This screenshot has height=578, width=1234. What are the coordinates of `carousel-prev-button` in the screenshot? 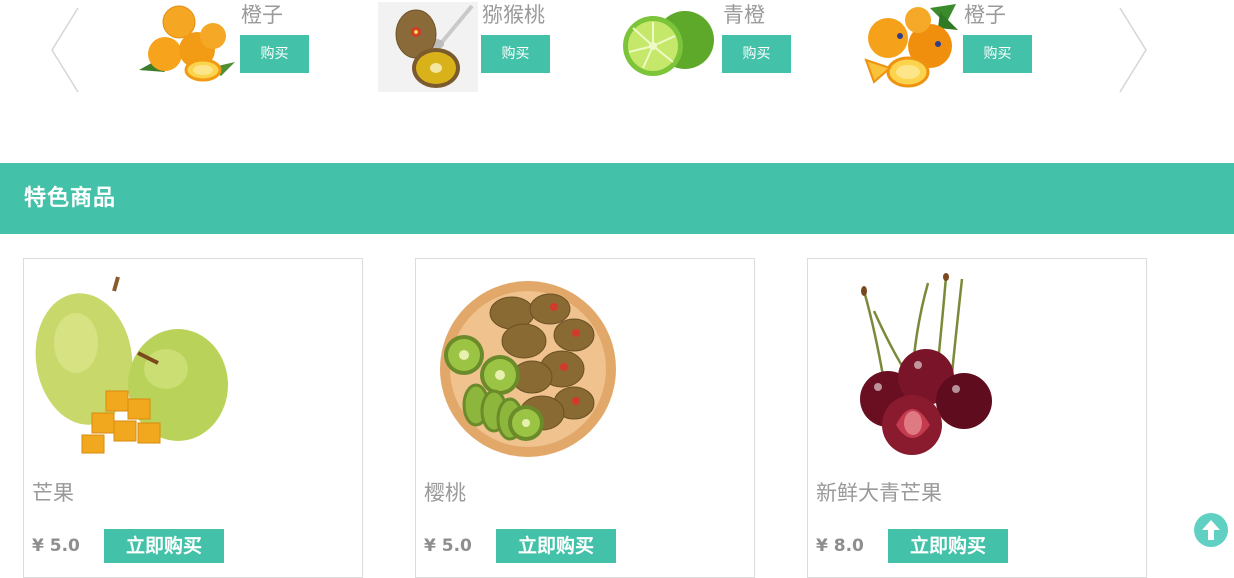 It's located at (65, 50).